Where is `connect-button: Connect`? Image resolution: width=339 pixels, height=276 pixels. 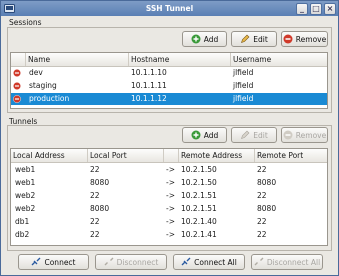 connect-button: Connect is located at coordinates (53, 262).